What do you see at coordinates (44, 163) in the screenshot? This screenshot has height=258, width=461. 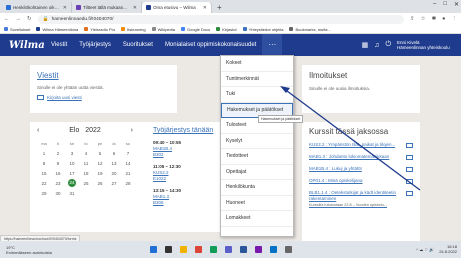 I see `calendar-day: 8` at bounding box center [44, 163].